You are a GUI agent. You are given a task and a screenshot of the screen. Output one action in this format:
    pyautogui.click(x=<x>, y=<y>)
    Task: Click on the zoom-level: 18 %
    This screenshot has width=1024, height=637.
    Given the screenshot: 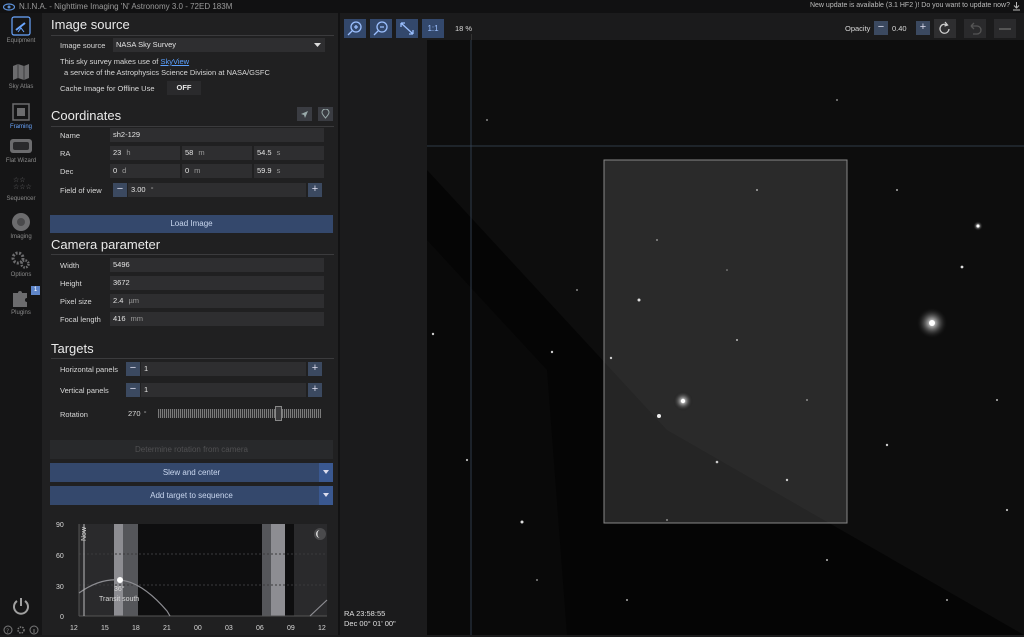 What is the action you would take?
    pyautogui.click(x=464, y=28)
    